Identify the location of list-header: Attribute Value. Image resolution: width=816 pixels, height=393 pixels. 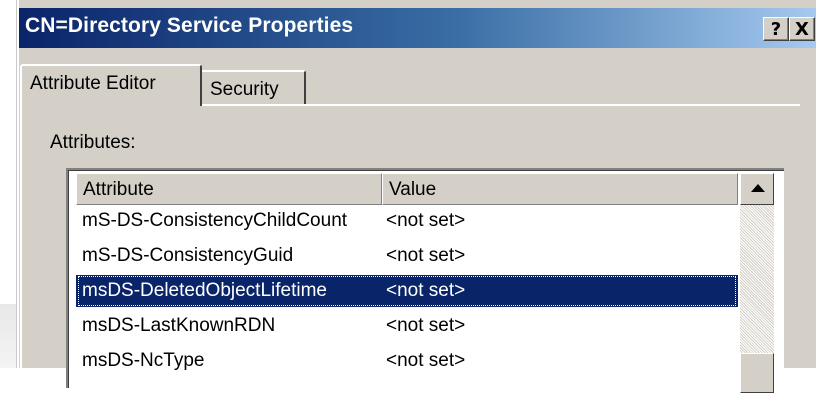
(407, 189).